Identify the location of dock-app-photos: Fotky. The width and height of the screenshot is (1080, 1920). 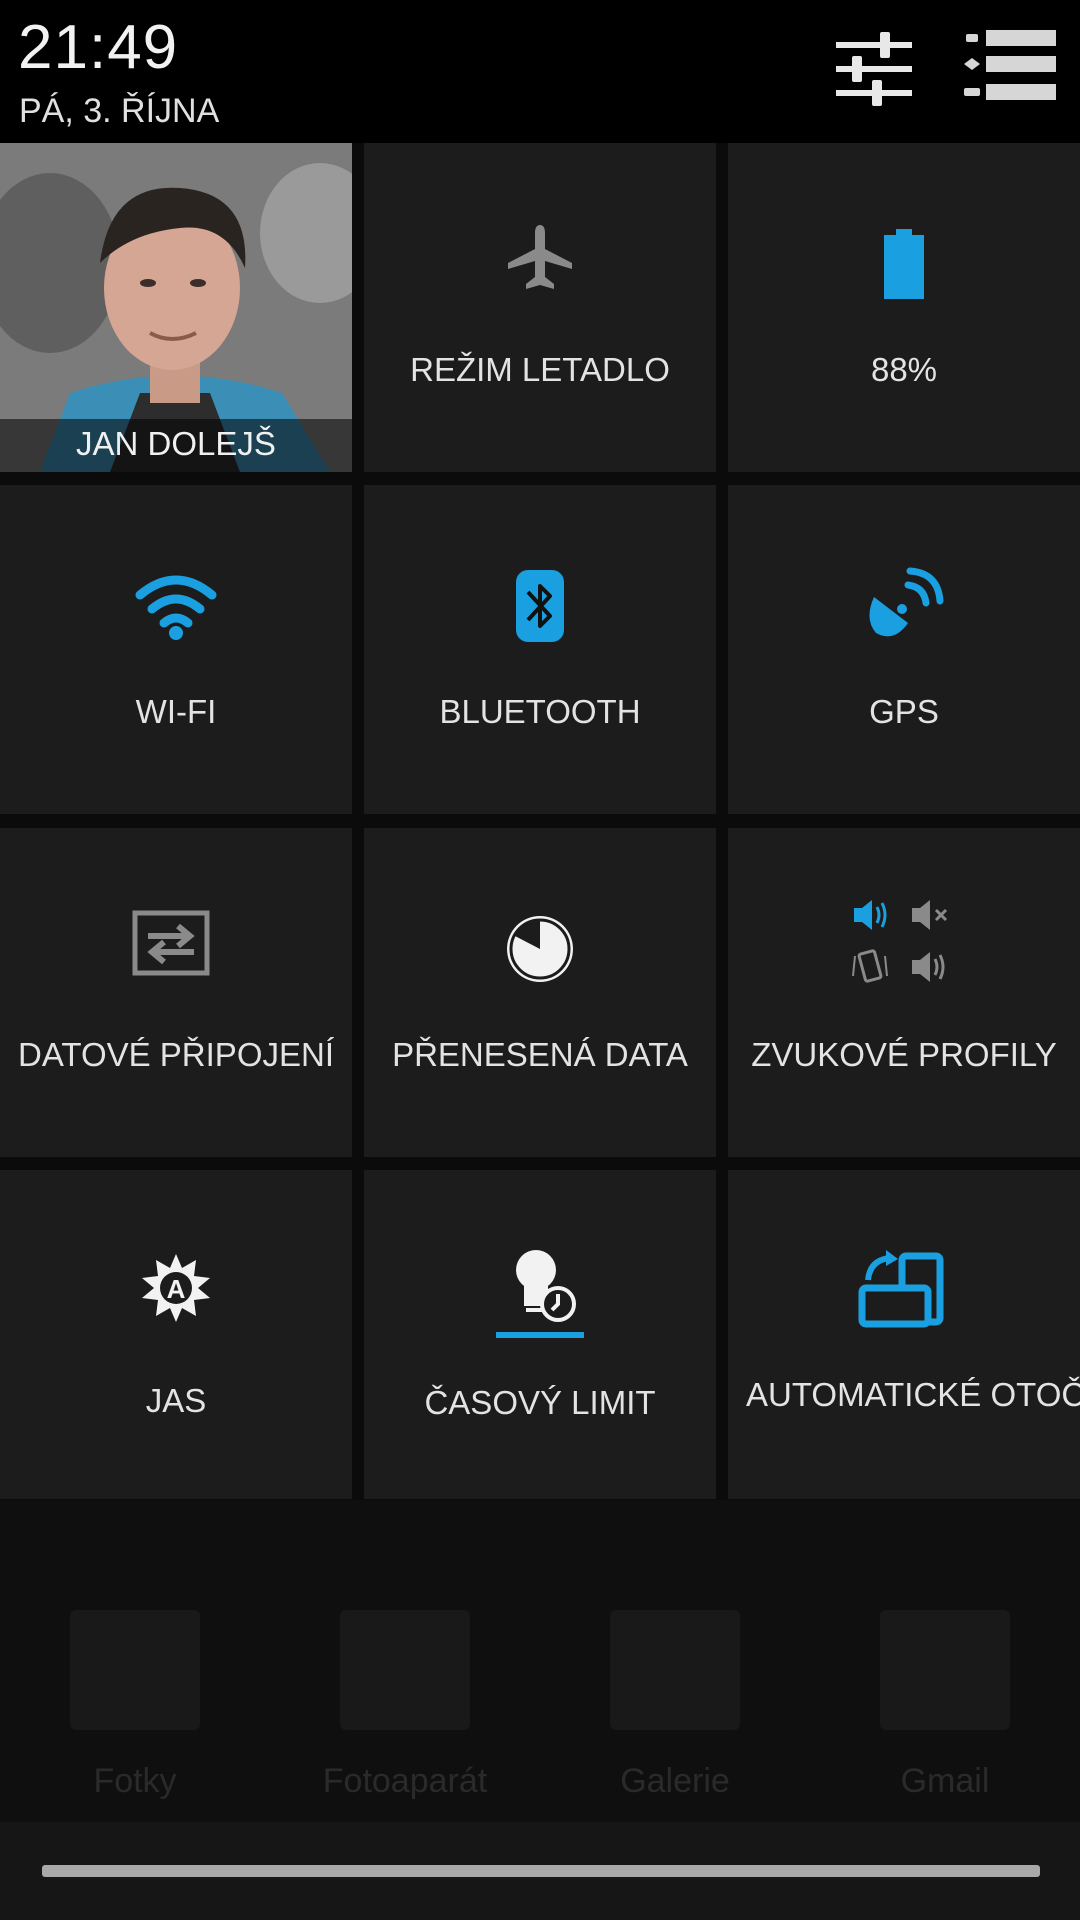
(135, 1661).